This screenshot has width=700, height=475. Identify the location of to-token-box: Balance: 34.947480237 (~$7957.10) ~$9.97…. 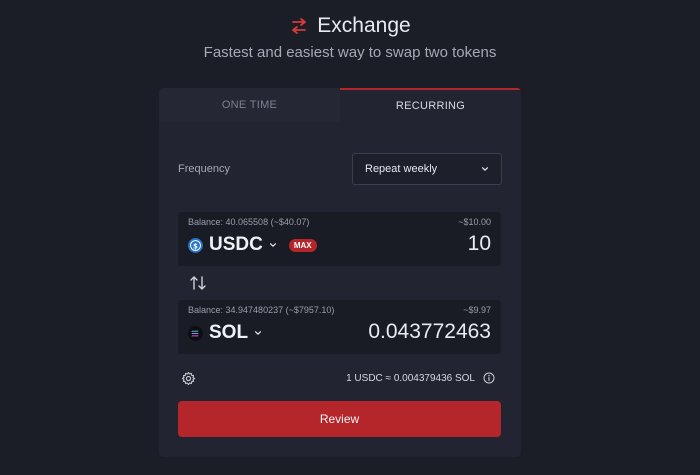
(339, 327).